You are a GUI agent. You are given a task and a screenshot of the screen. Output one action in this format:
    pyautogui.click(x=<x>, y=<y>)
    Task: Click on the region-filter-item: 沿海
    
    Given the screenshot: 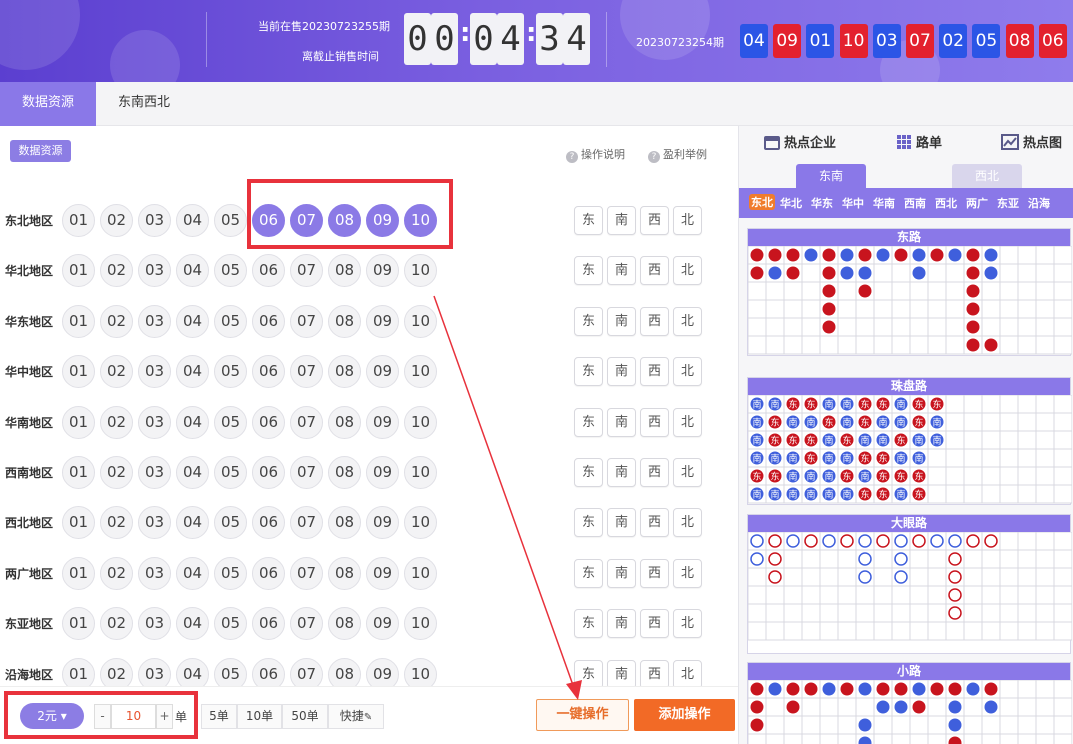 What is the action you would take?
    pyautogui.click(x=1039, y=203)
    